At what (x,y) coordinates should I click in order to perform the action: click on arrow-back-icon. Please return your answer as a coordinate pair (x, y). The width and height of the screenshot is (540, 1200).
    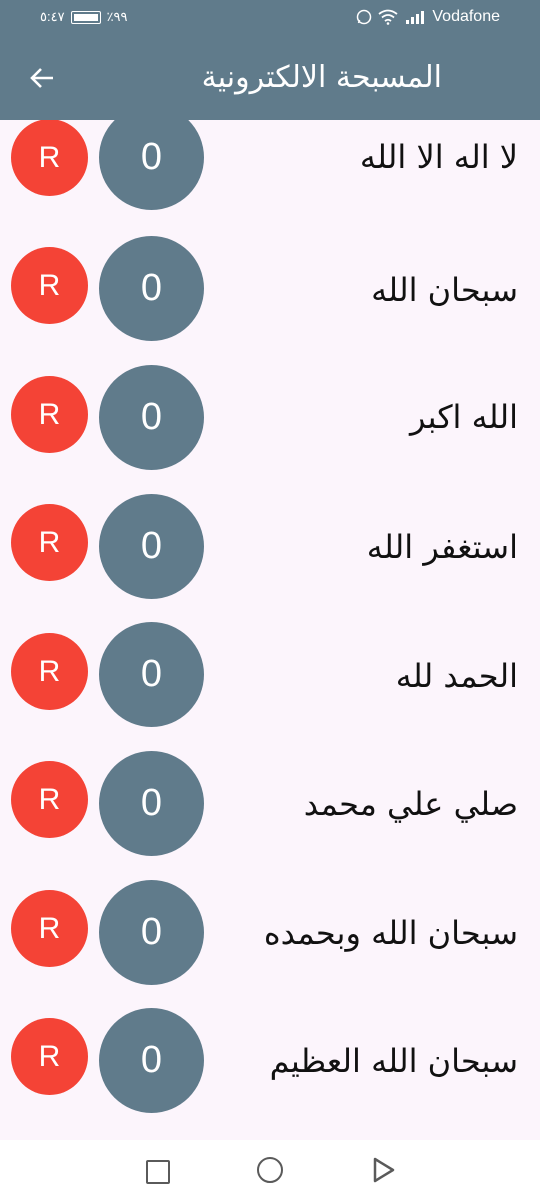
    Looking at the image, I should click on (41, 78).